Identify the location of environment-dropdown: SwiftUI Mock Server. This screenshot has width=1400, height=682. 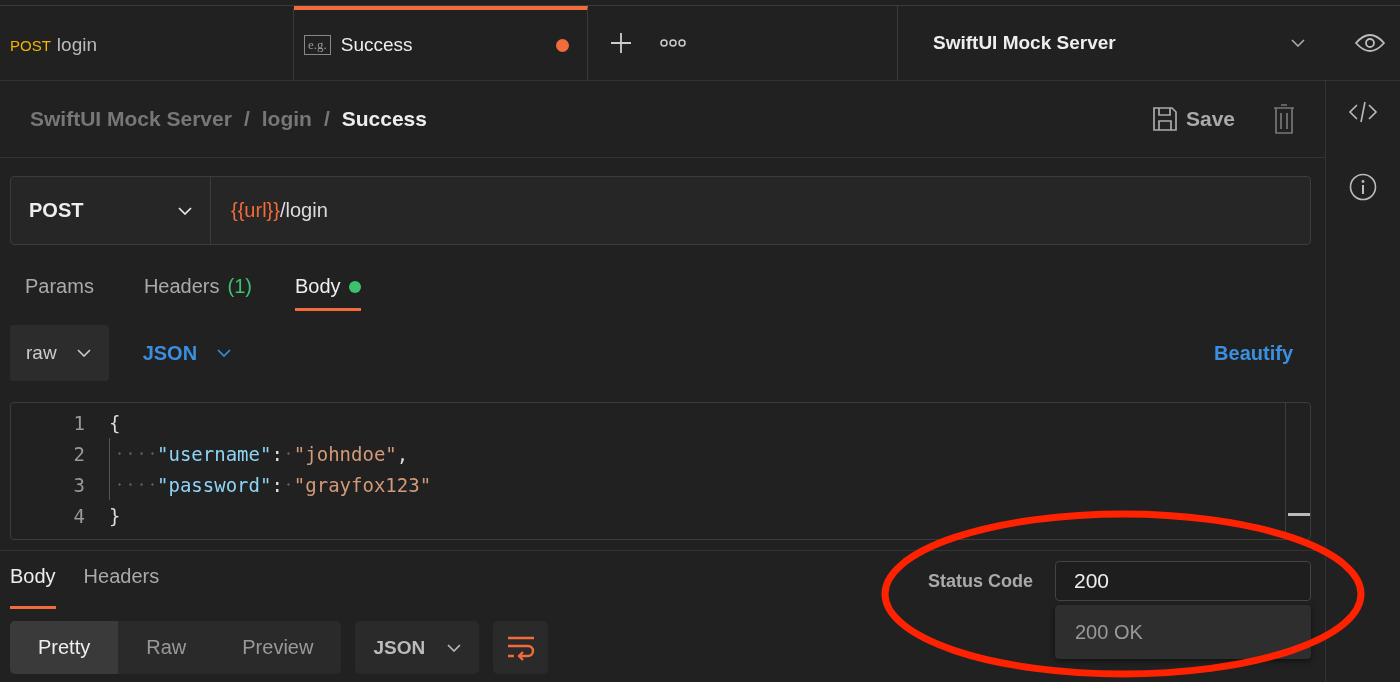
(1119, 43).